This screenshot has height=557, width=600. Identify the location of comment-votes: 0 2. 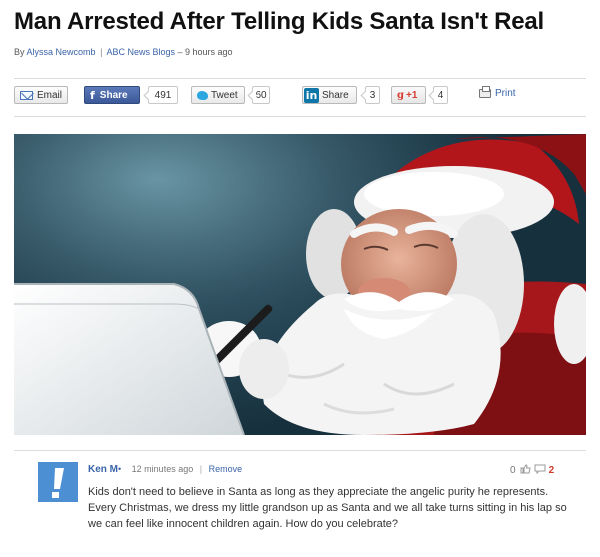
(532, 470).